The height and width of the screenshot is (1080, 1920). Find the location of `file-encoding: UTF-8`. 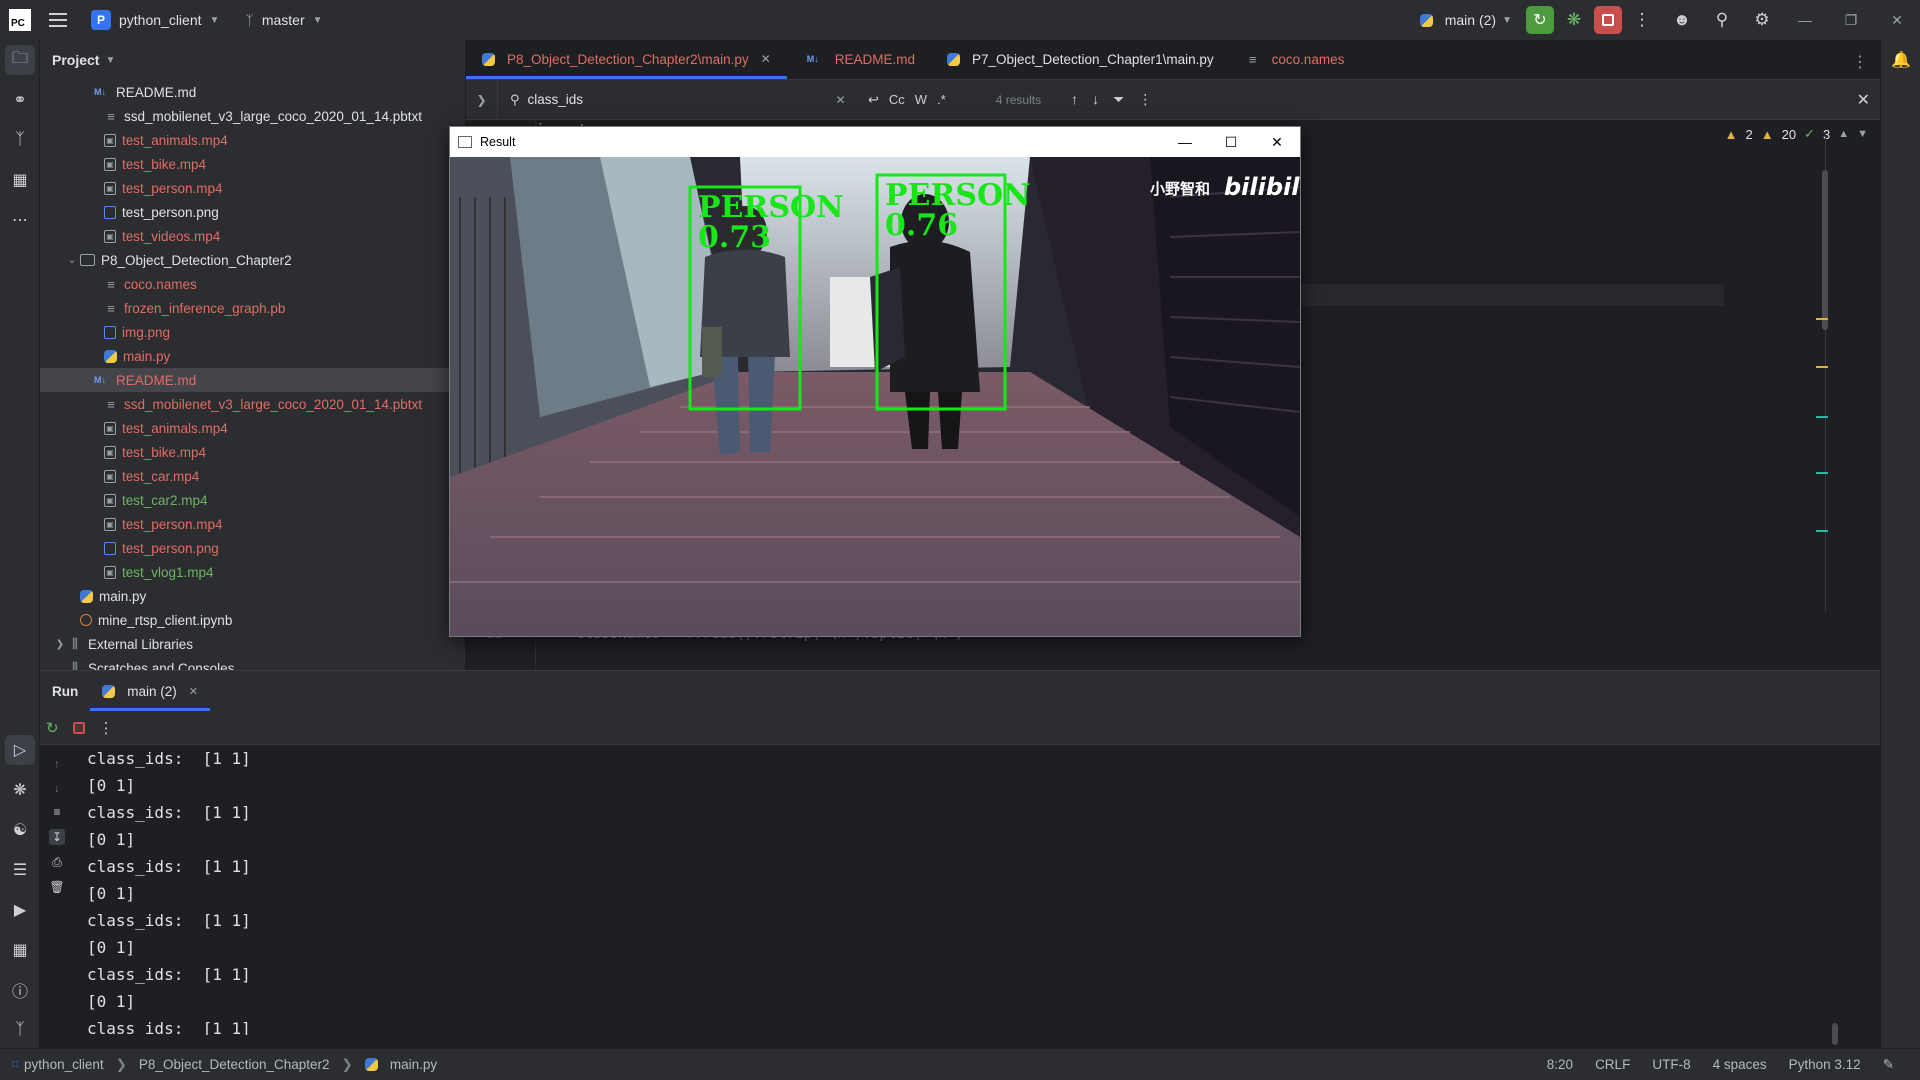

file-encoding: UTF-8 is located at coordinates (1671, 1064).